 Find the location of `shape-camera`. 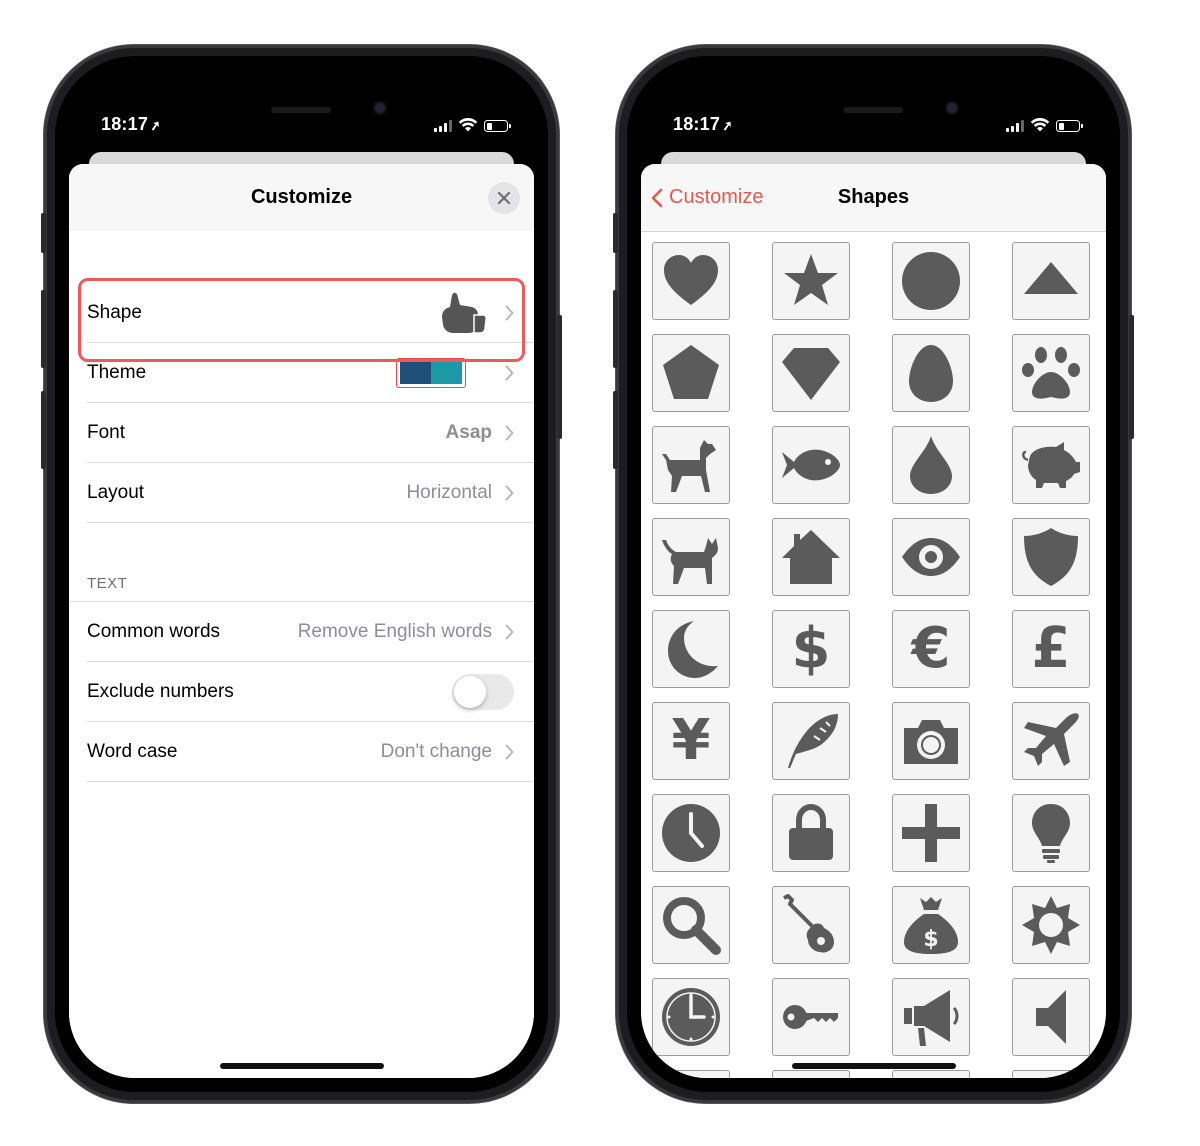

shape-camera is located at coordinates (931, 741).